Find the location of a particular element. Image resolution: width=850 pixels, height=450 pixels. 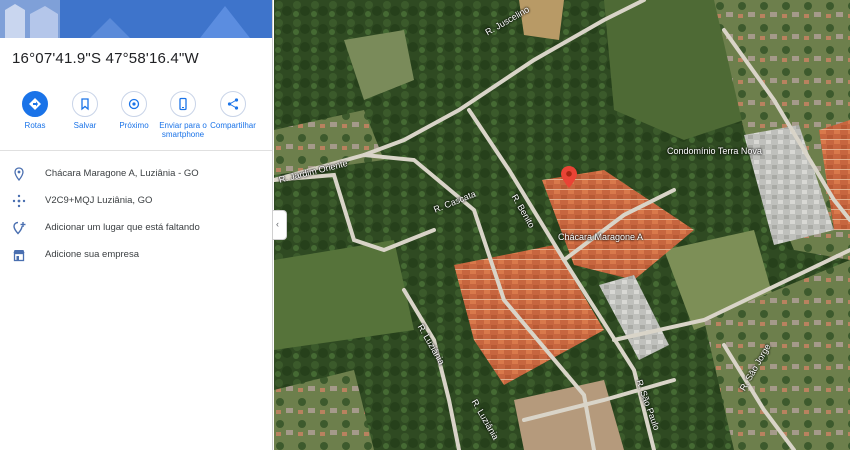

place-photo-banner is located at coordinates (136, 19).